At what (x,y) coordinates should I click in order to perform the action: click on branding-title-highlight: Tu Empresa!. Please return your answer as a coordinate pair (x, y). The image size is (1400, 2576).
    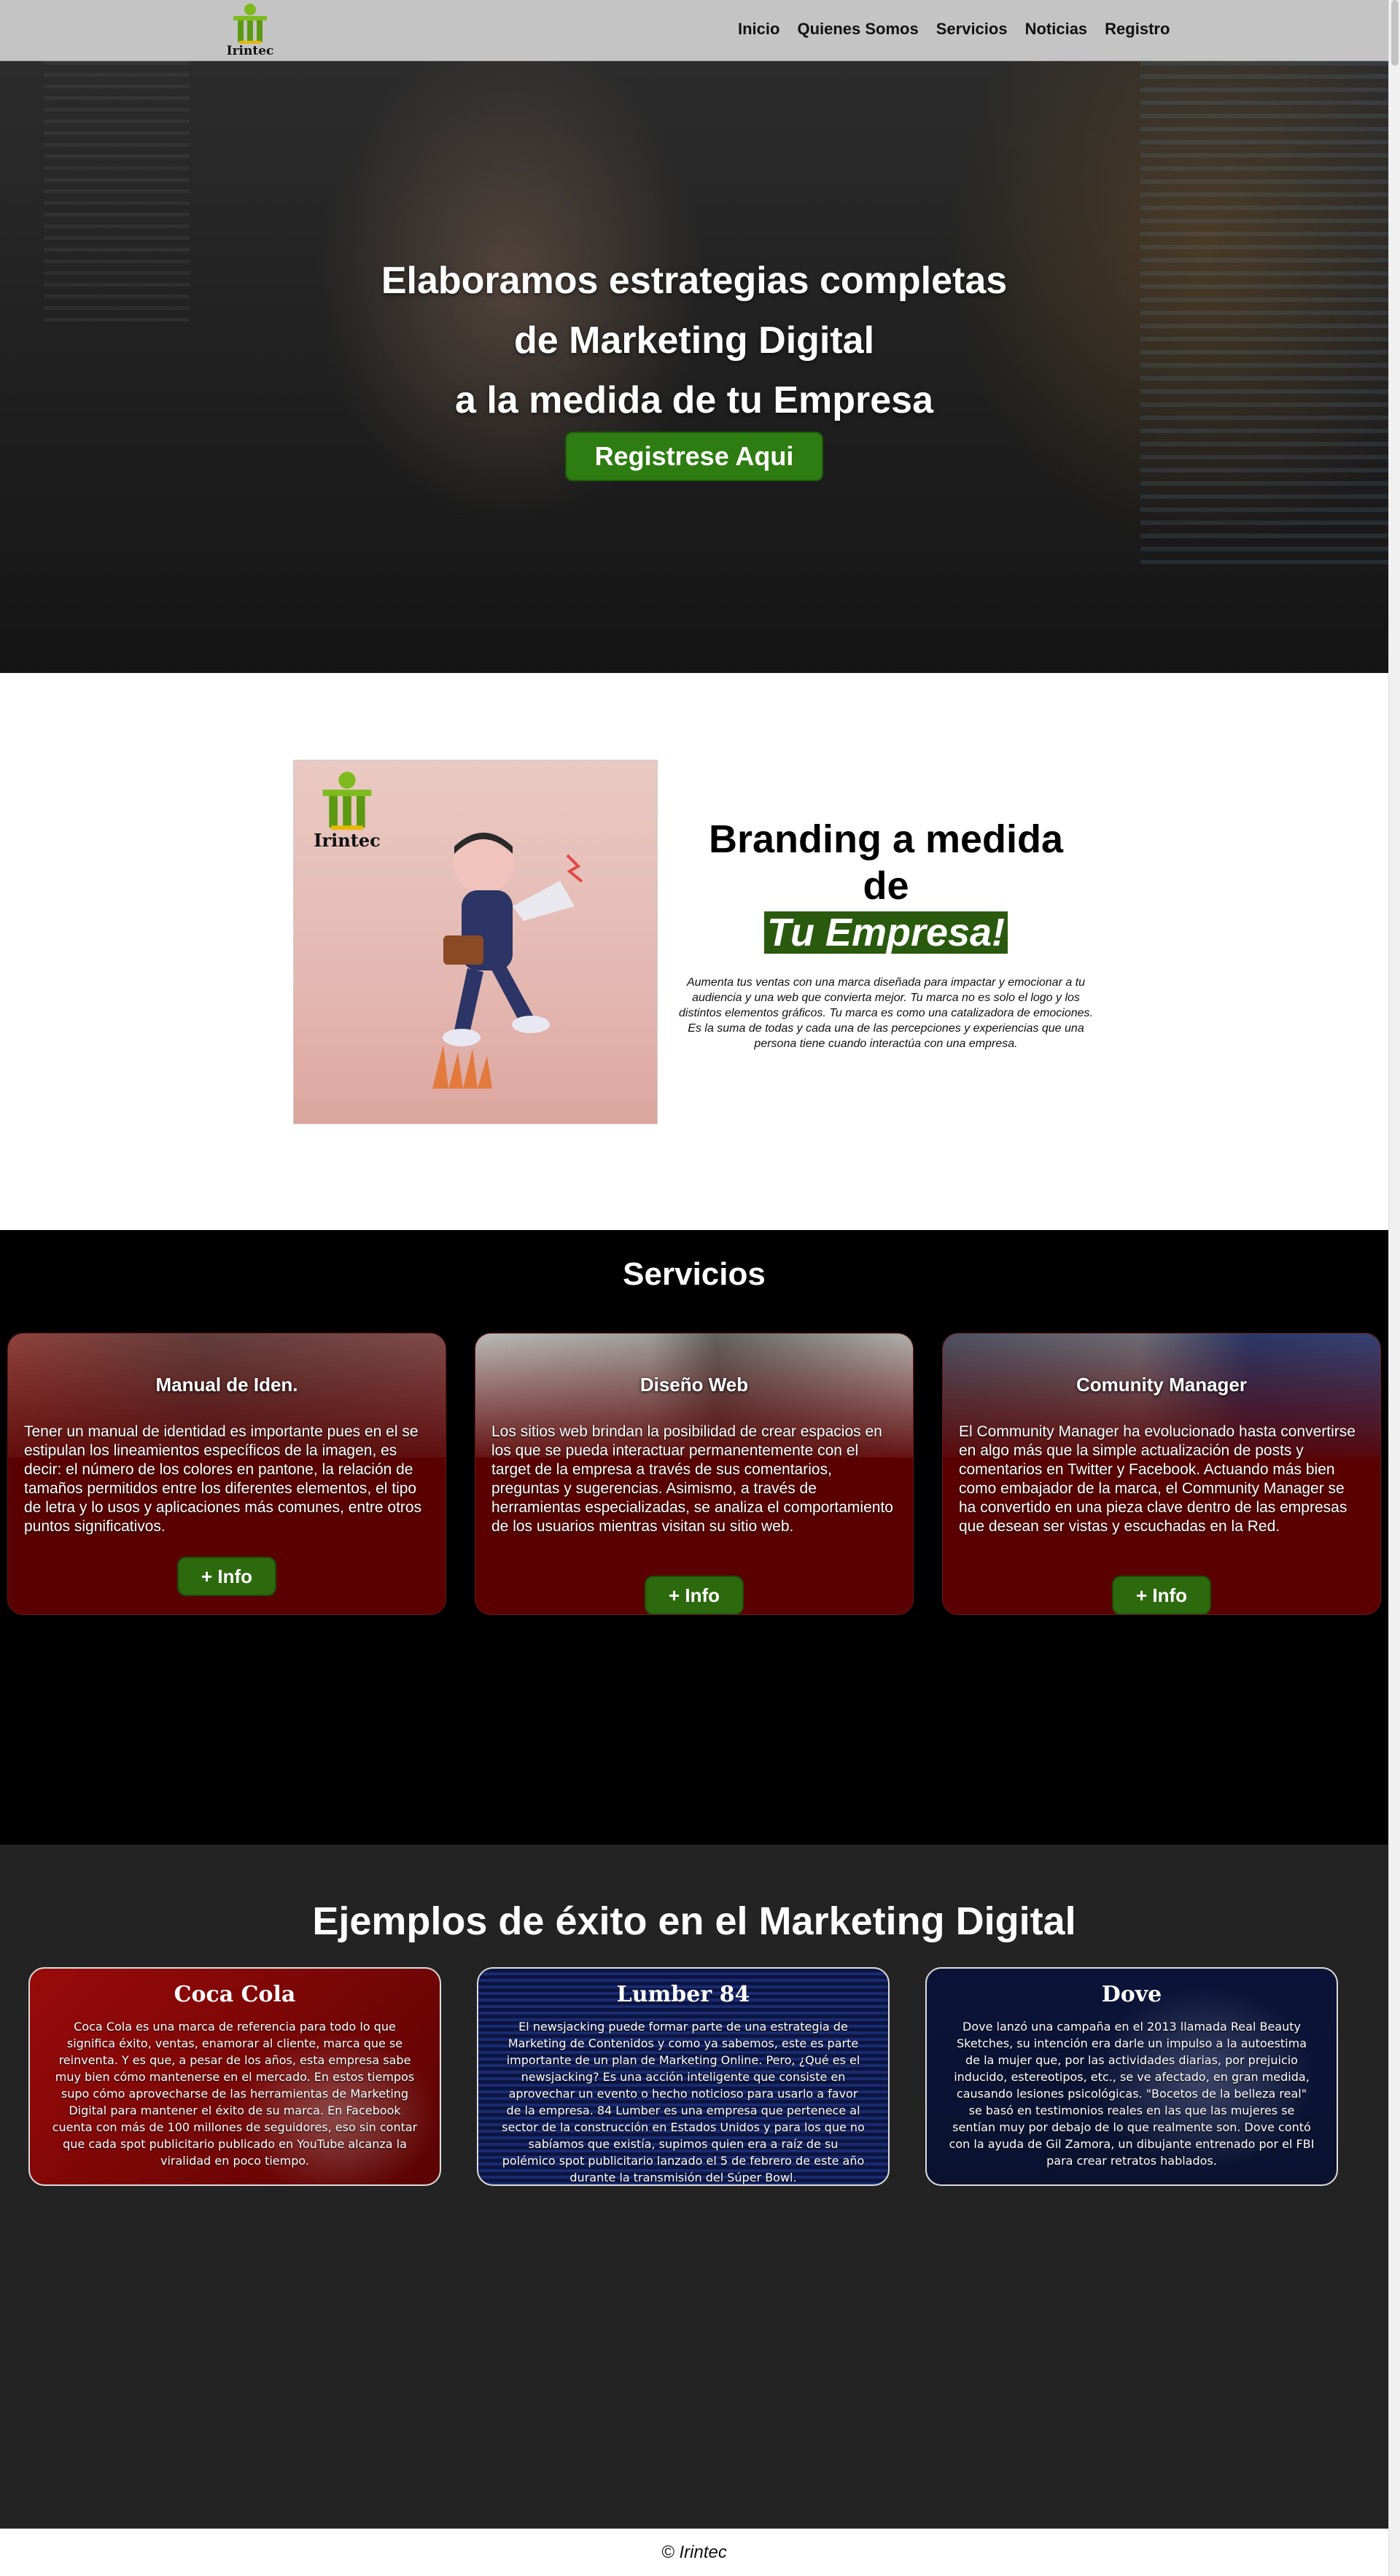
    Looking at the image, I should click on (885, 932).